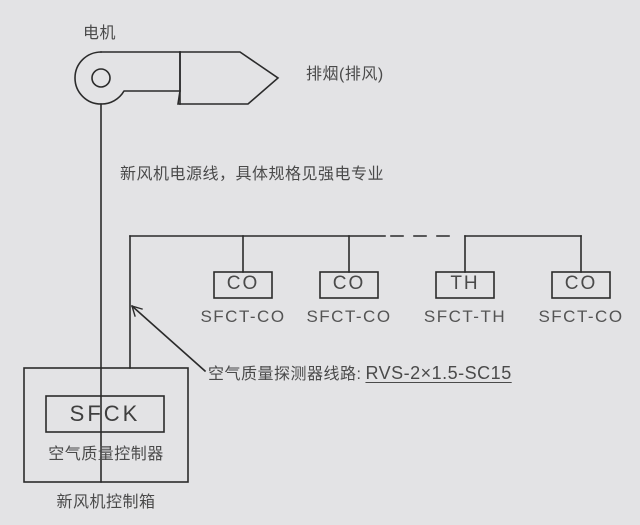  Describe the element at coordinates (105, 413) in the screenshot. I see `sfck-unit-code: SFCK` at that location.